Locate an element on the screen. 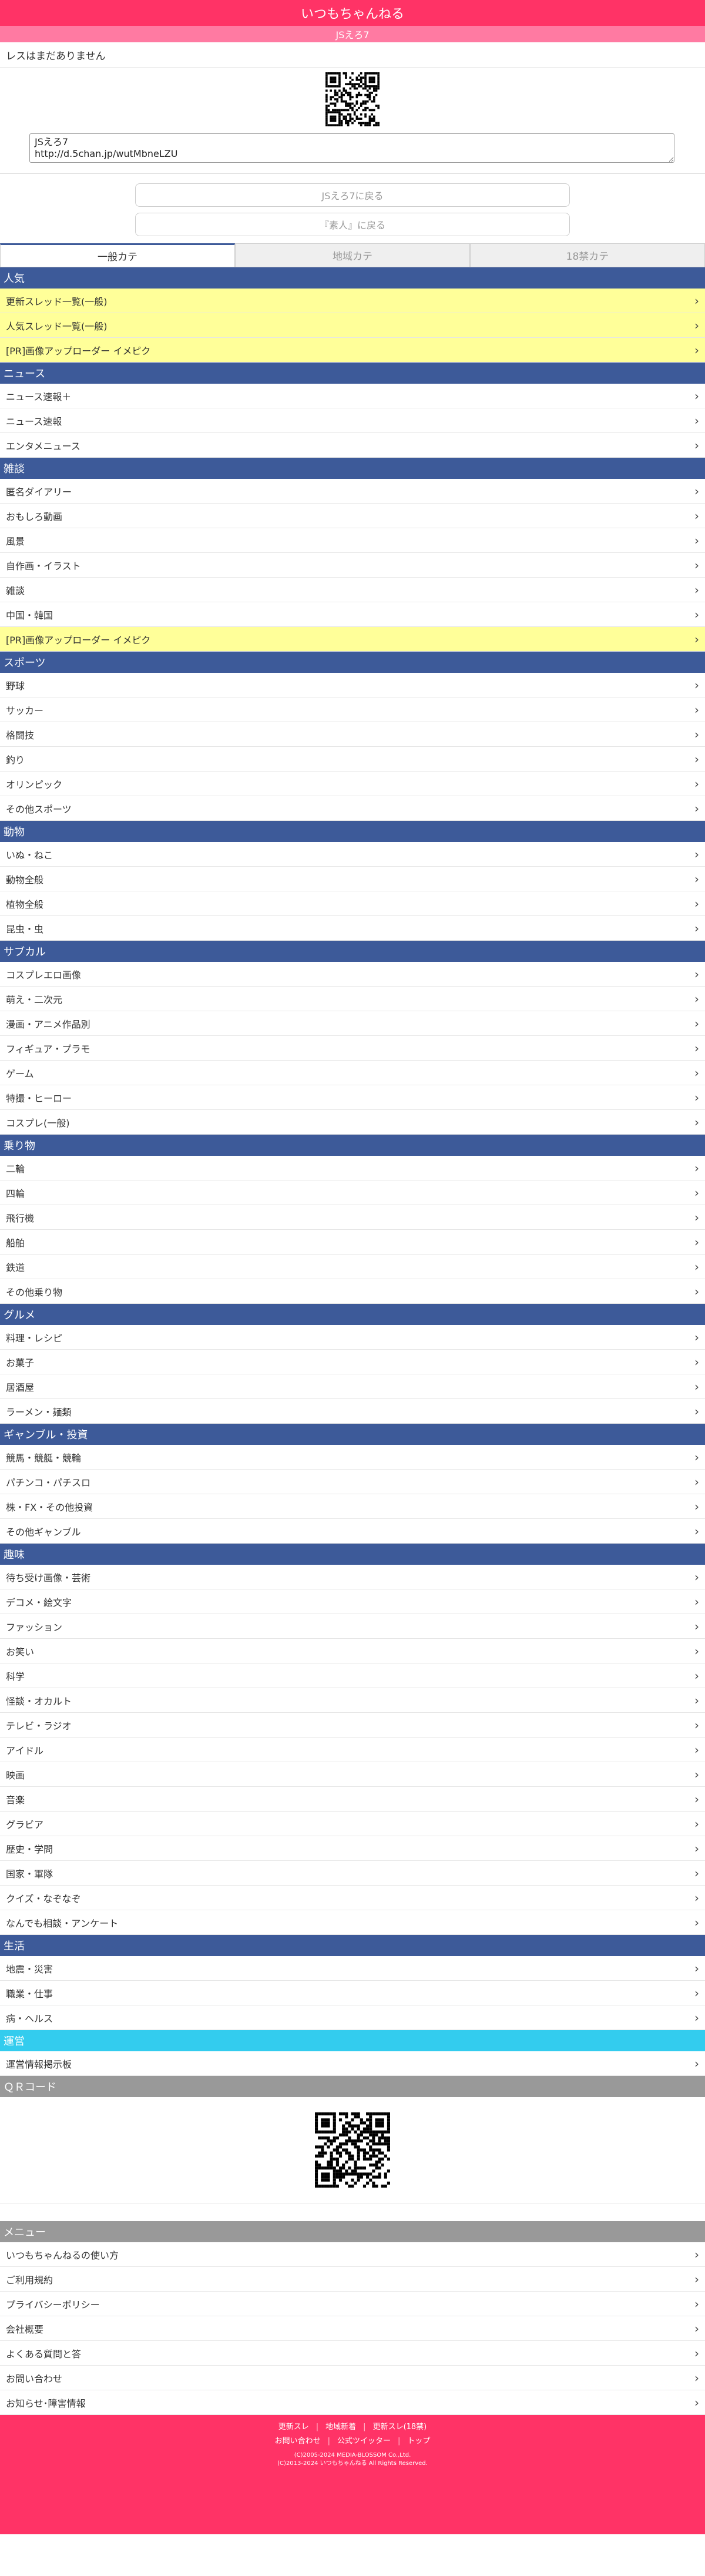 This screenshot has width=705, height=2576. category-item: 人気スレッド一覧(一般) › is located at coordinates (352, 326).